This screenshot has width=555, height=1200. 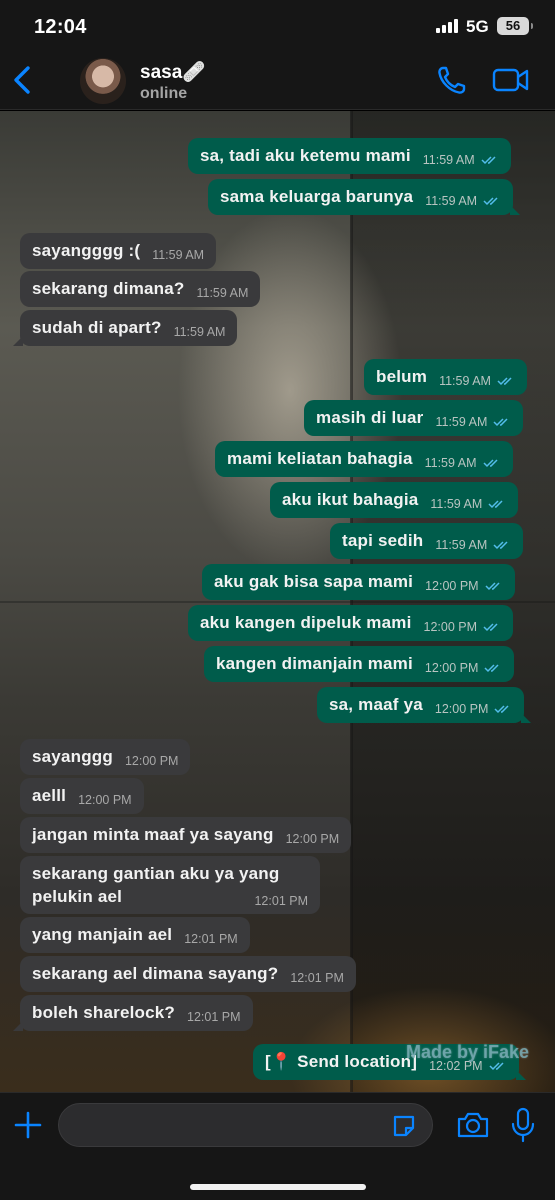 What do you see at coordinates (452, 80) in the screenshot?
I see `phone-icon` at bounding box center [452, 80].